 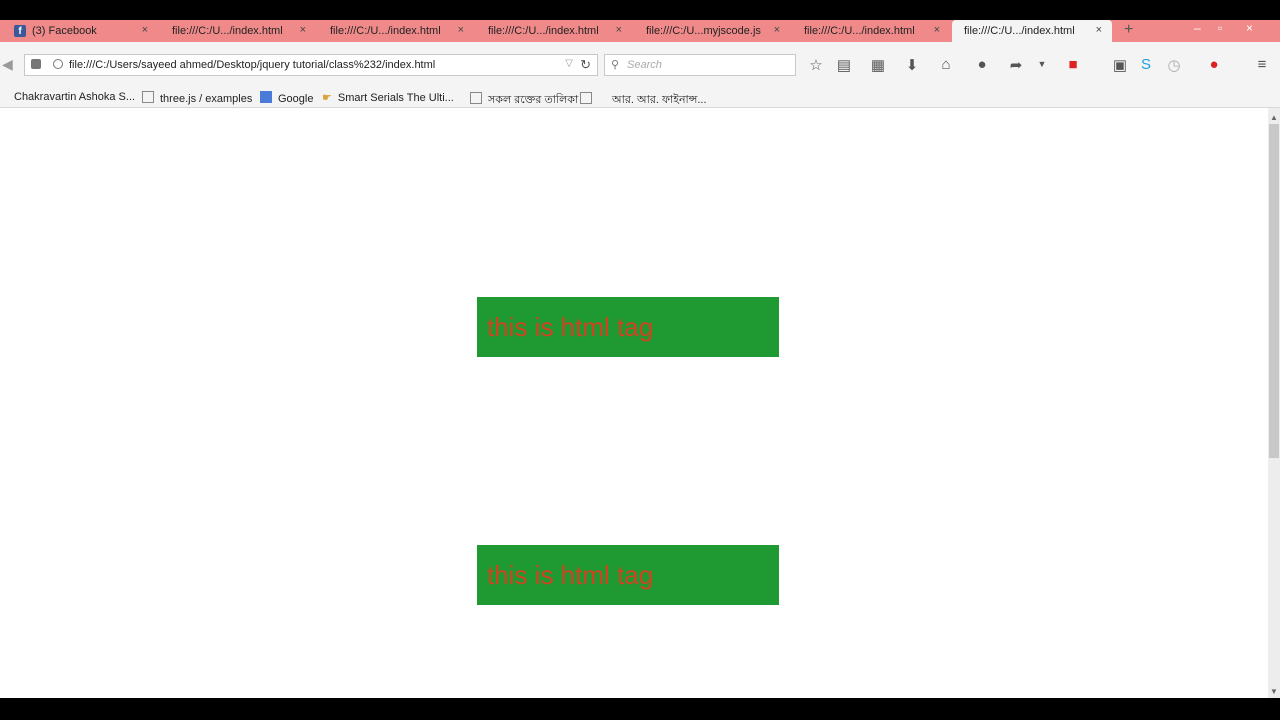 I want to click on bookmark-label: three.js / examples, so click(x=206, y=99).